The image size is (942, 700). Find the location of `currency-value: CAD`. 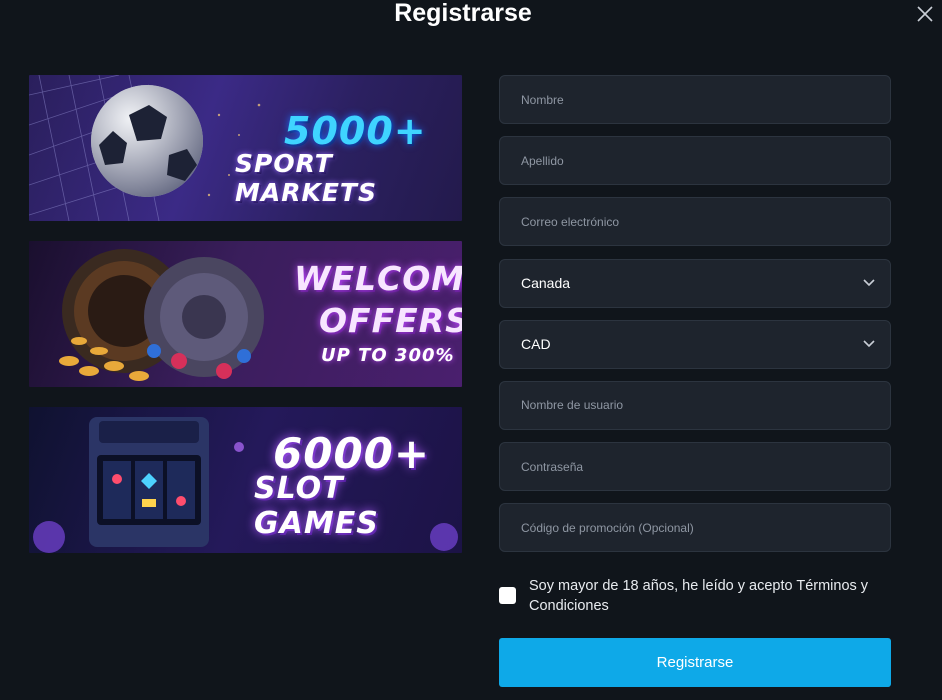

currency-value: CAD is located at coordinates (536, 344).